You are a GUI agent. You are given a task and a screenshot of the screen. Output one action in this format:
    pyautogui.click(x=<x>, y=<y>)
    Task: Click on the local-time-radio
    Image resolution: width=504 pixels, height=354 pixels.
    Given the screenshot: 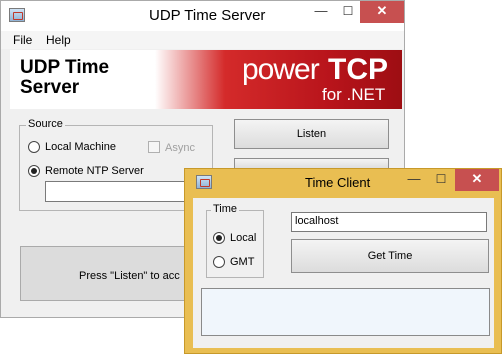 What is the action you would take?
    pyautogui.click(x=219, y=238)
    